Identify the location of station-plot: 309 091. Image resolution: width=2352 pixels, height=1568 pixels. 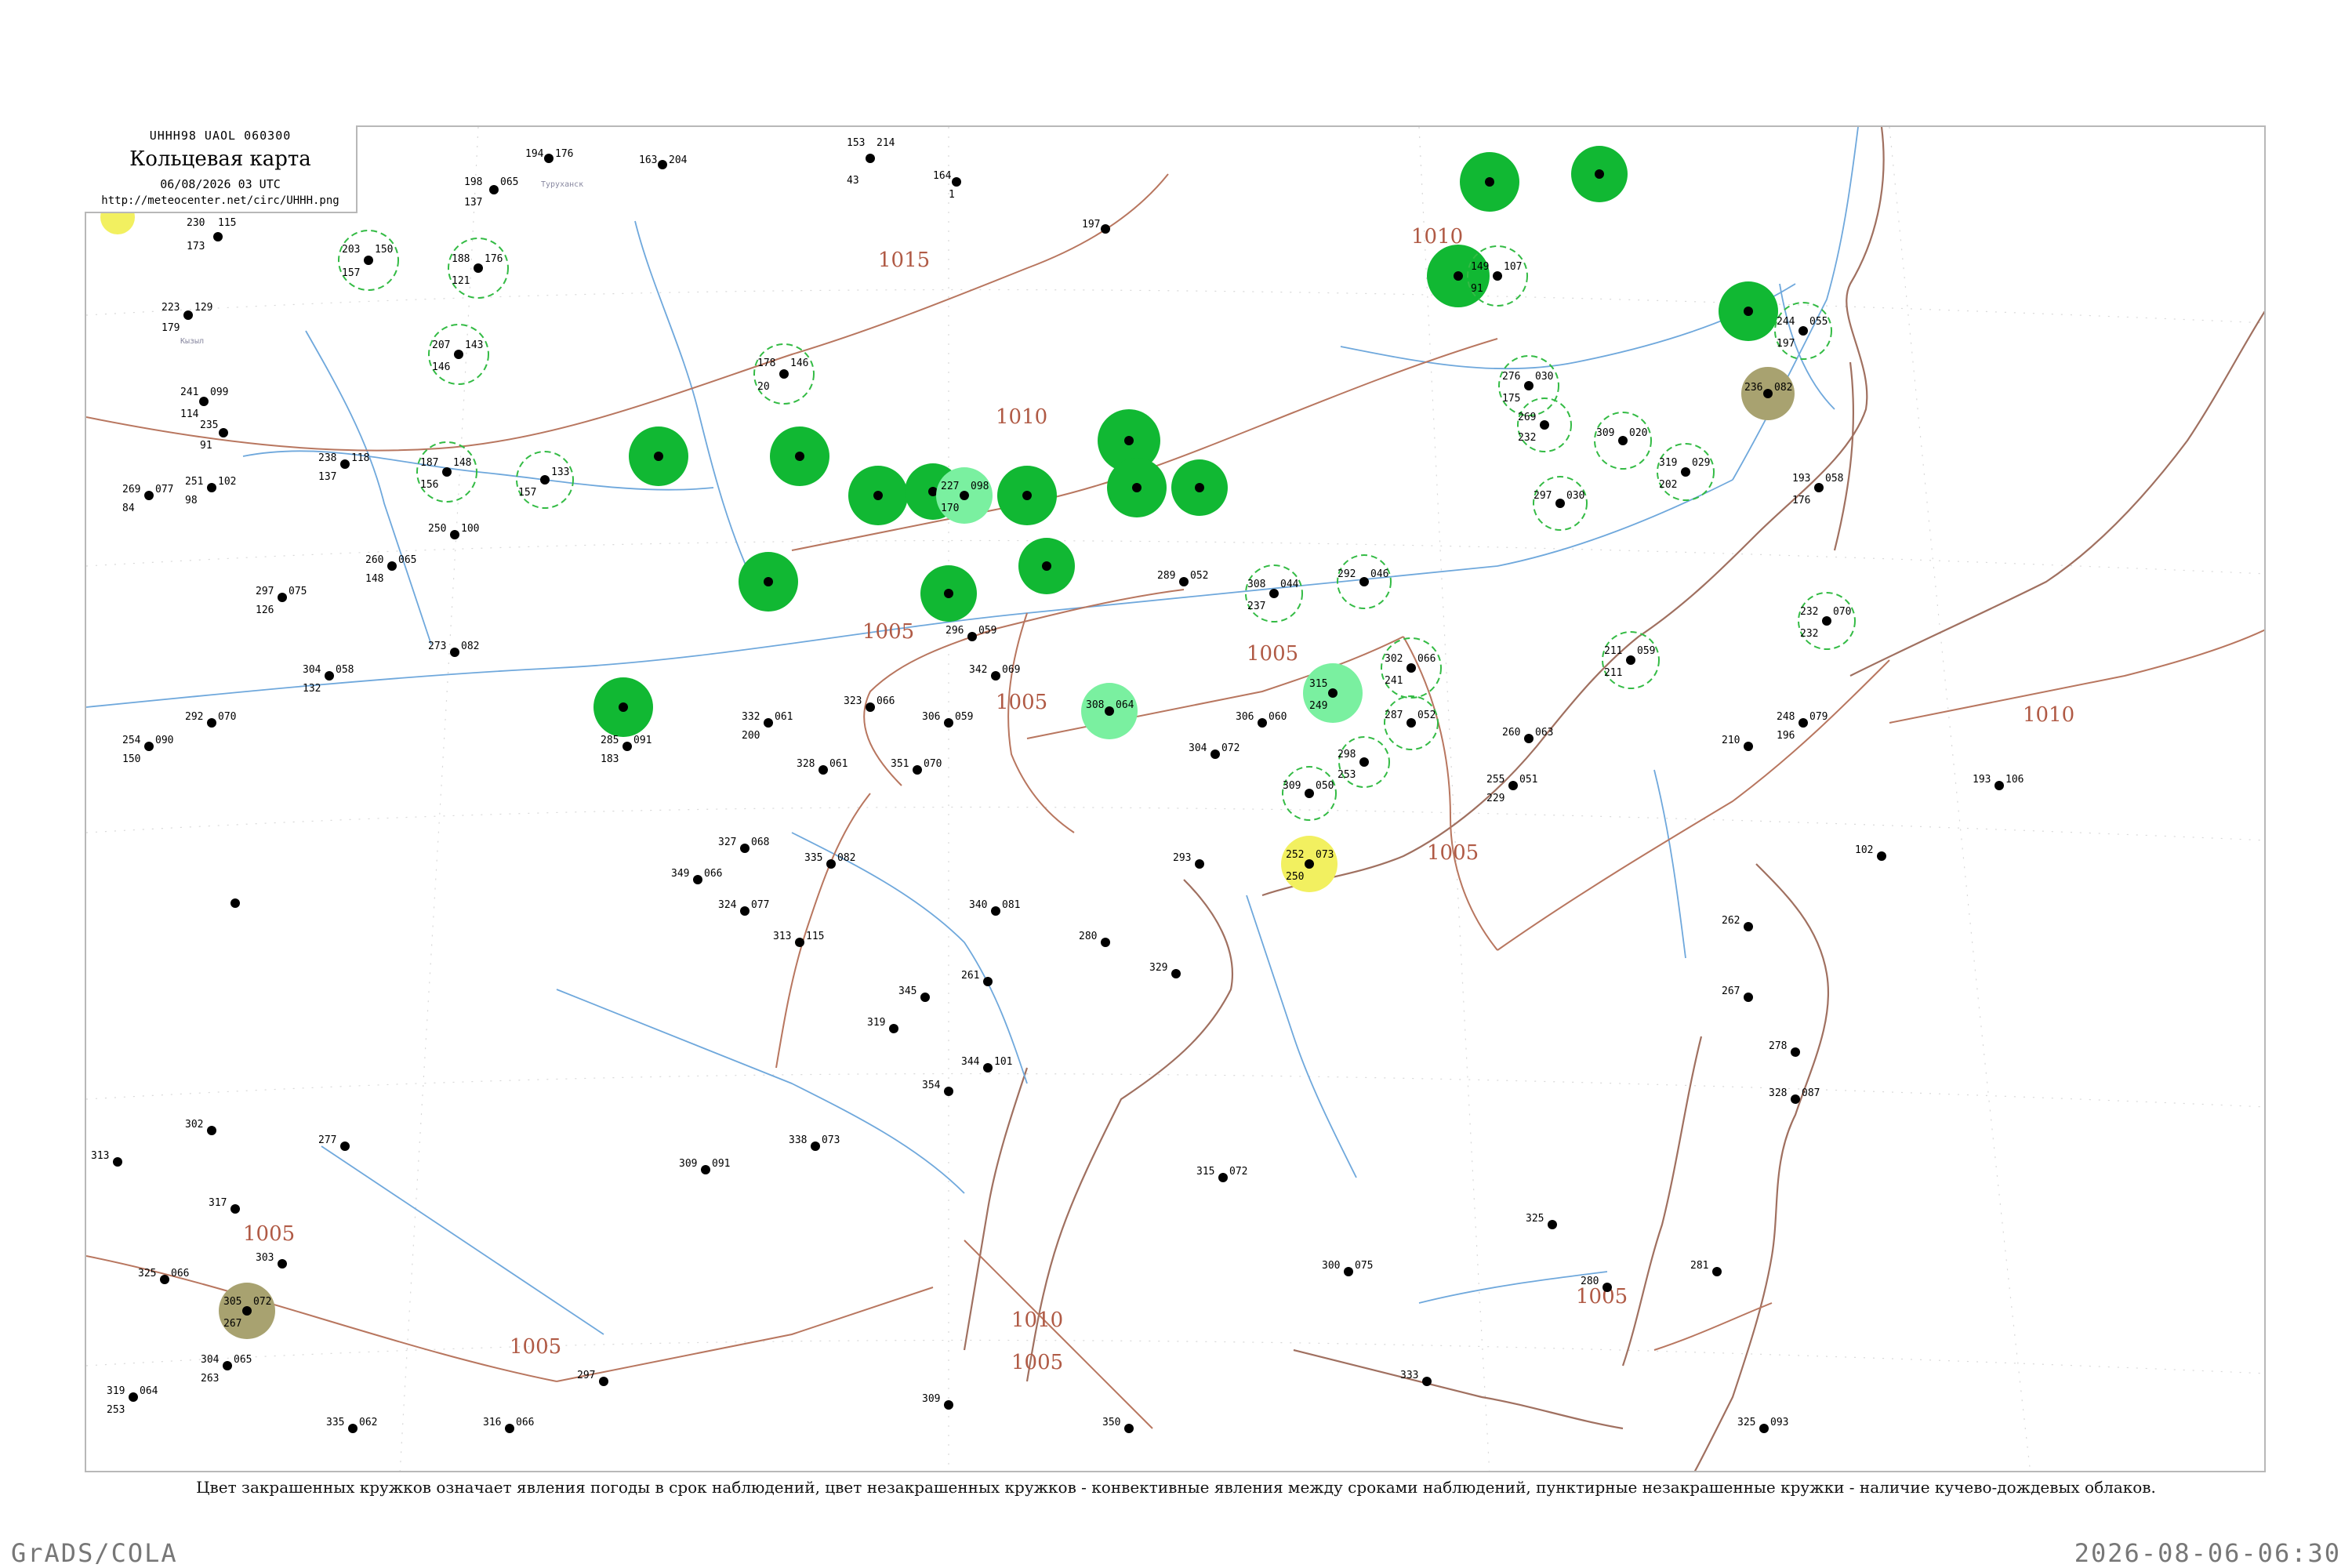
(704, 1166).